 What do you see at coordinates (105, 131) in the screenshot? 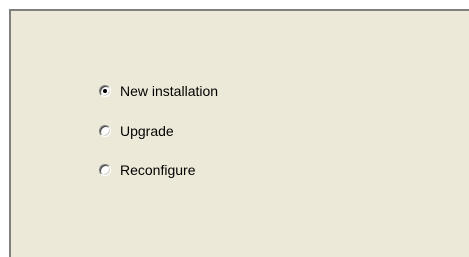
I see `radio-button-upgrade` at bounding box center [105, 131].